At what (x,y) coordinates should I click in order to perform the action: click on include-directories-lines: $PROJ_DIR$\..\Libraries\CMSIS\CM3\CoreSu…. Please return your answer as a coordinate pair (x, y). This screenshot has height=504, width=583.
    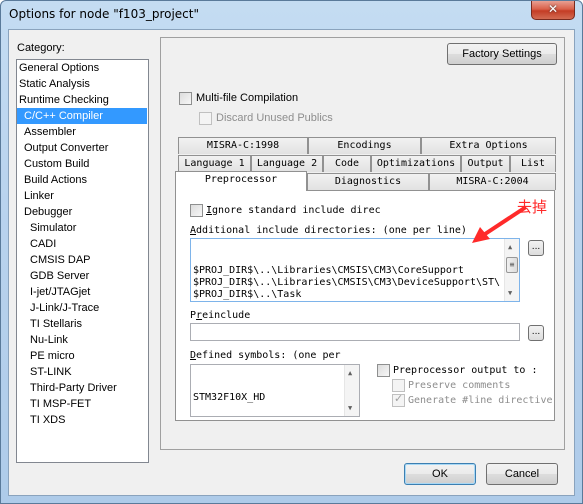
    Looking at the image, I should click on (355, 283).